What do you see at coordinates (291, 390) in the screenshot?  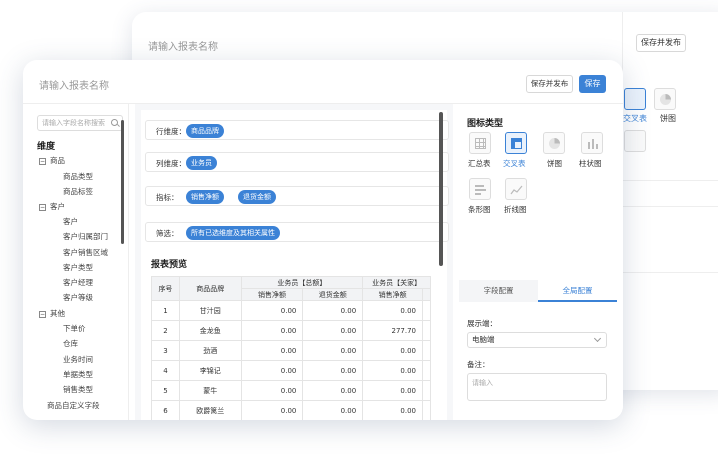 I see `table-row: 5 蒙牛 0.00 0.00 0.00` at bounding box center [291, 390].